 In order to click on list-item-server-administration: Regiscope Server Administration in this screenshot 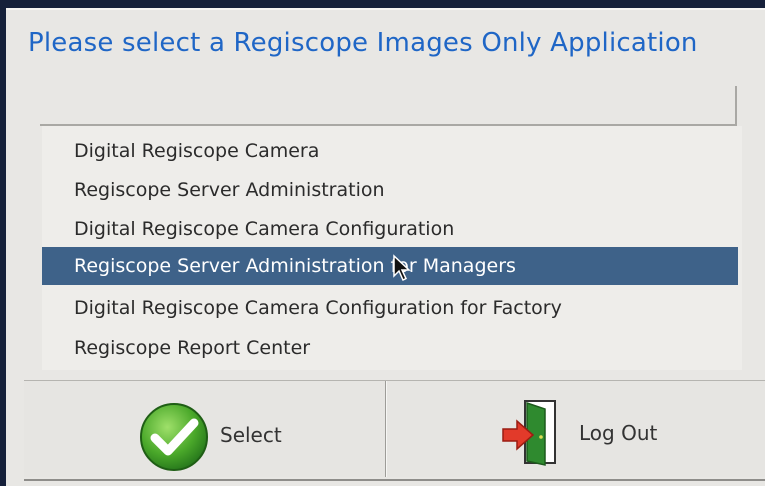, I will do `click(390, 190)`.